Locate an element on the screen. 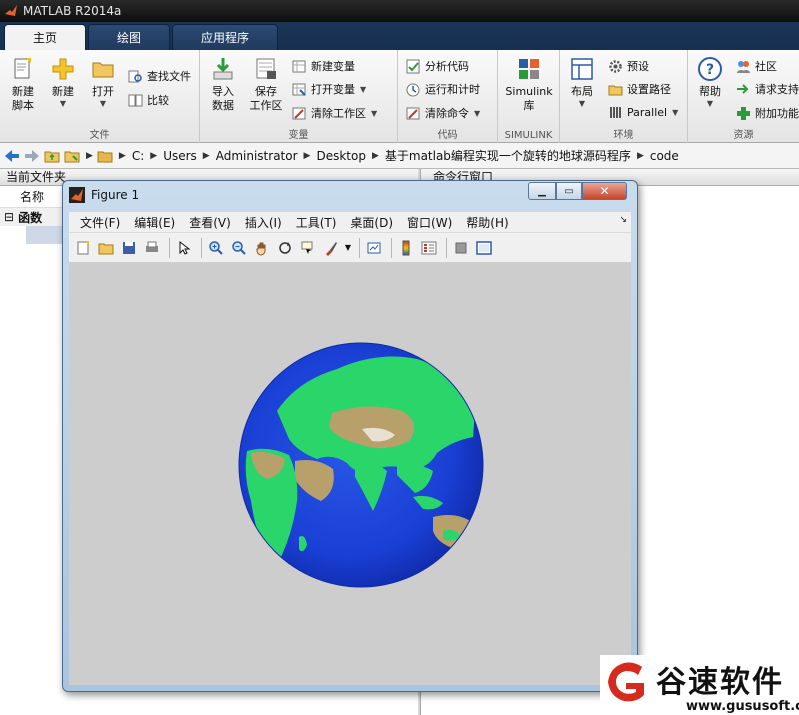  group-file-label: 文件 is located at coordinates (99, 135).